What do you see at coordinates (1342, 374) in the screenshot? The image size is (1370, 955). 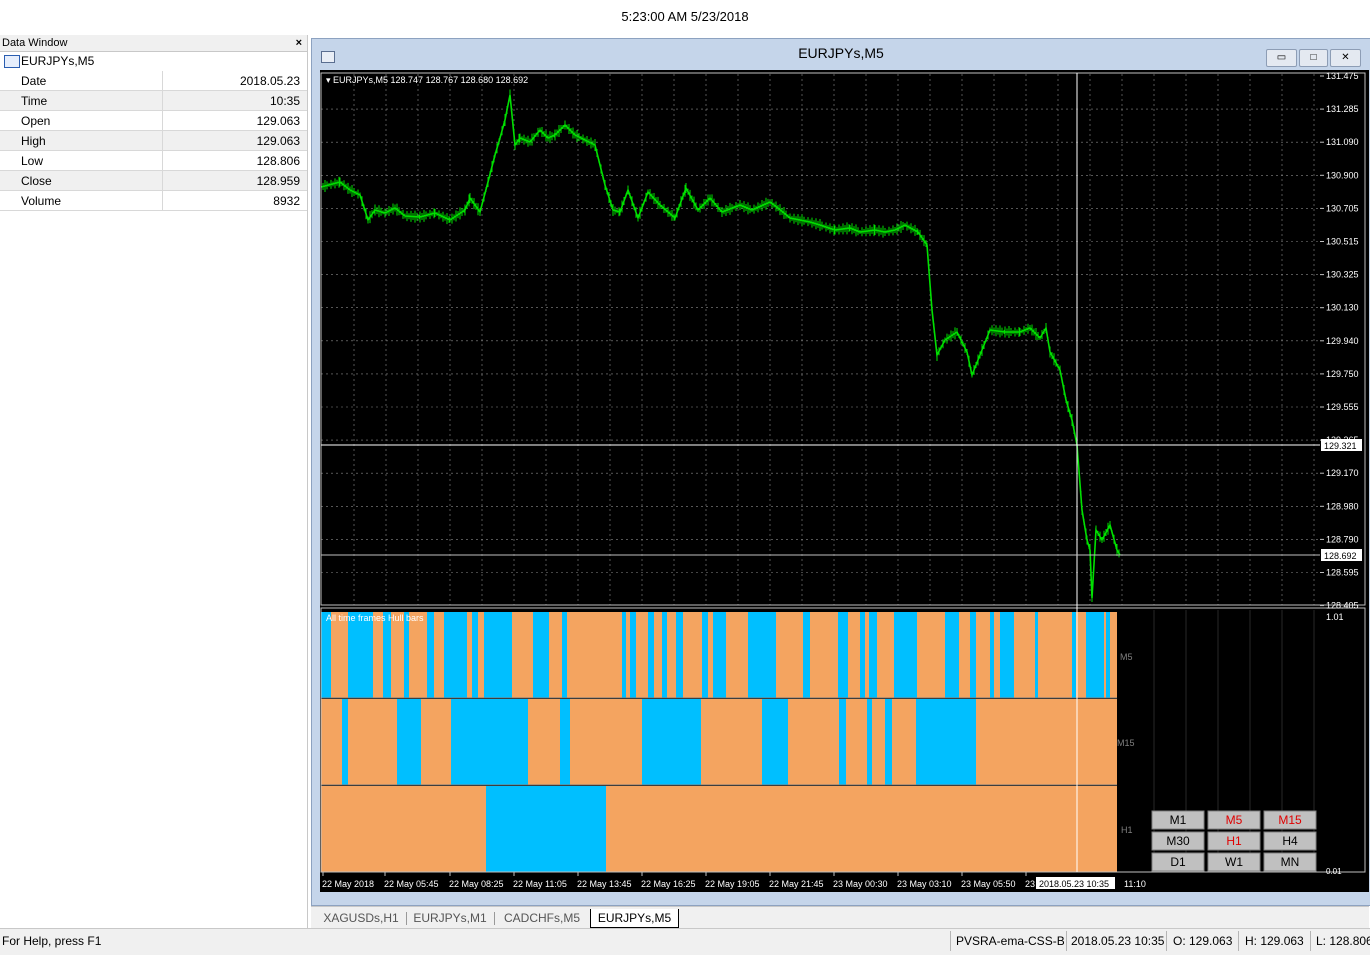 I see `y-tick-label: 129.750` at bounding box center [1342, 374].